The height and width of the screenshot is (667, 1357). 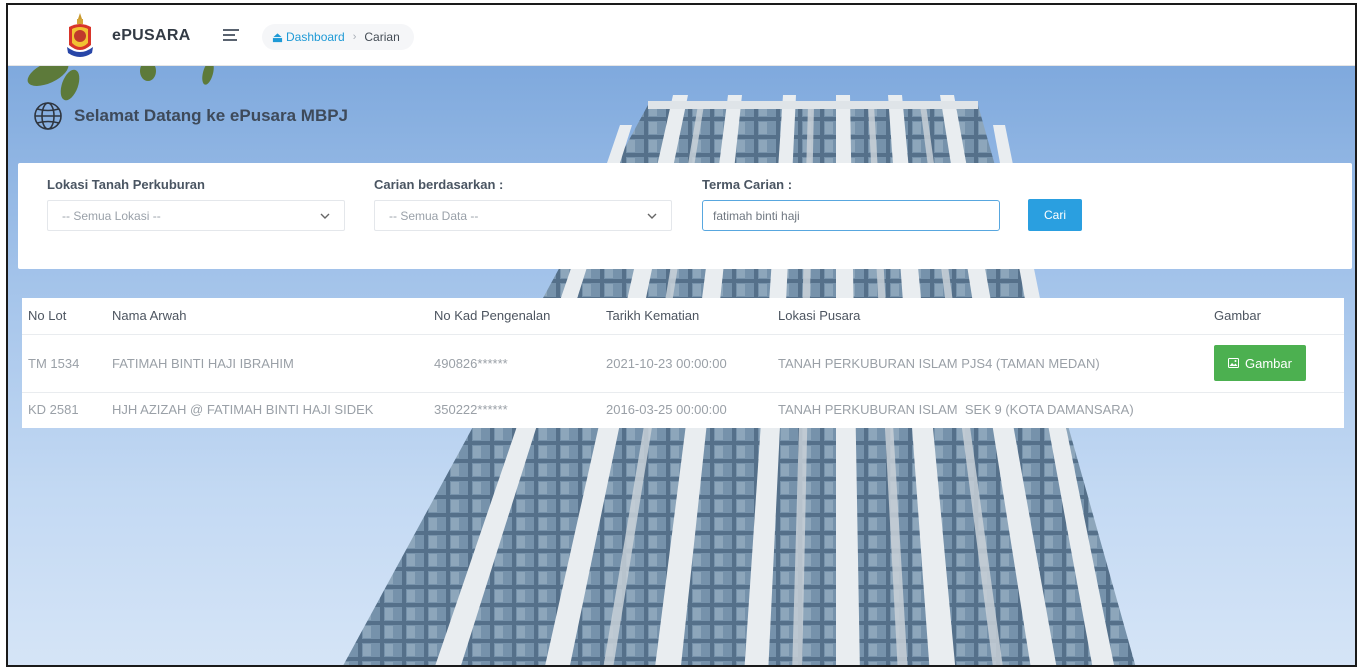 What do you see at coordinates (1276, 316) in the screenshot?
I see `column-header-gambar: Gambar` at bounding box center [1276, 316].